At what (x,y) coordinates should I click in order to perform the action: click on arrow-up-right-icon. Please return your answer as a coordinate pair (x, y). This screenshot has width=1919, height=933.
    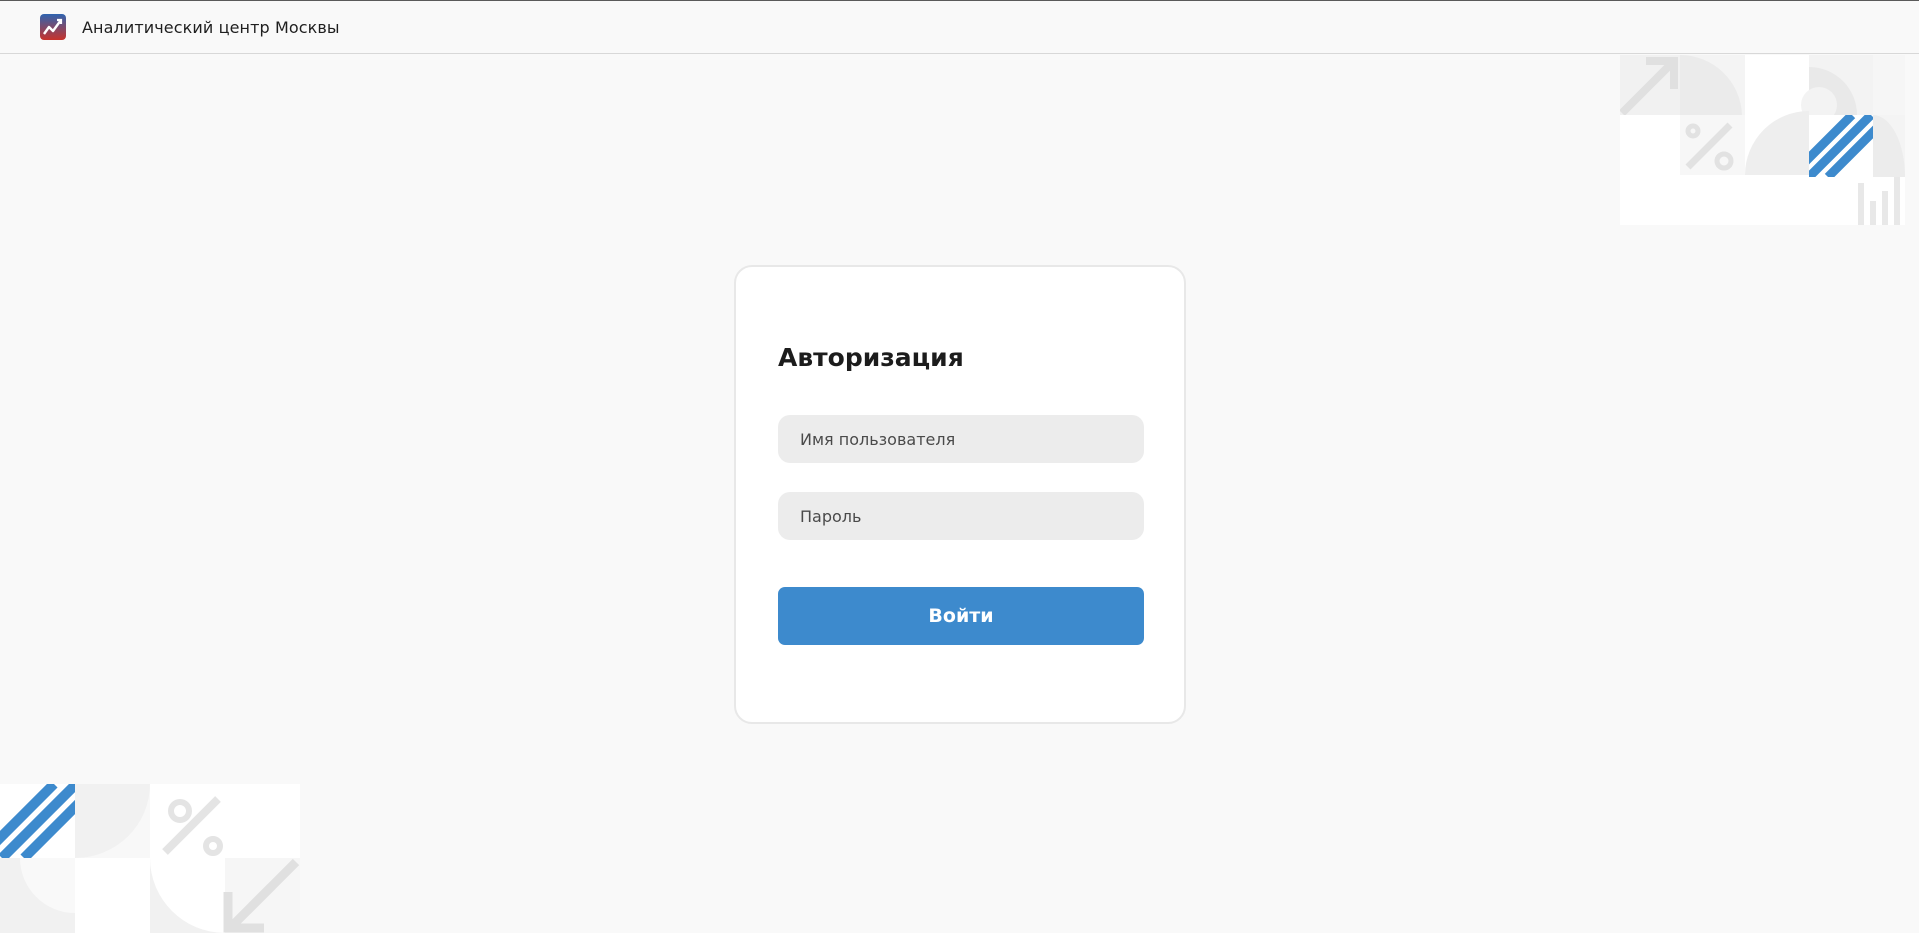
    Looking at the image, I should click on (1650, 85).